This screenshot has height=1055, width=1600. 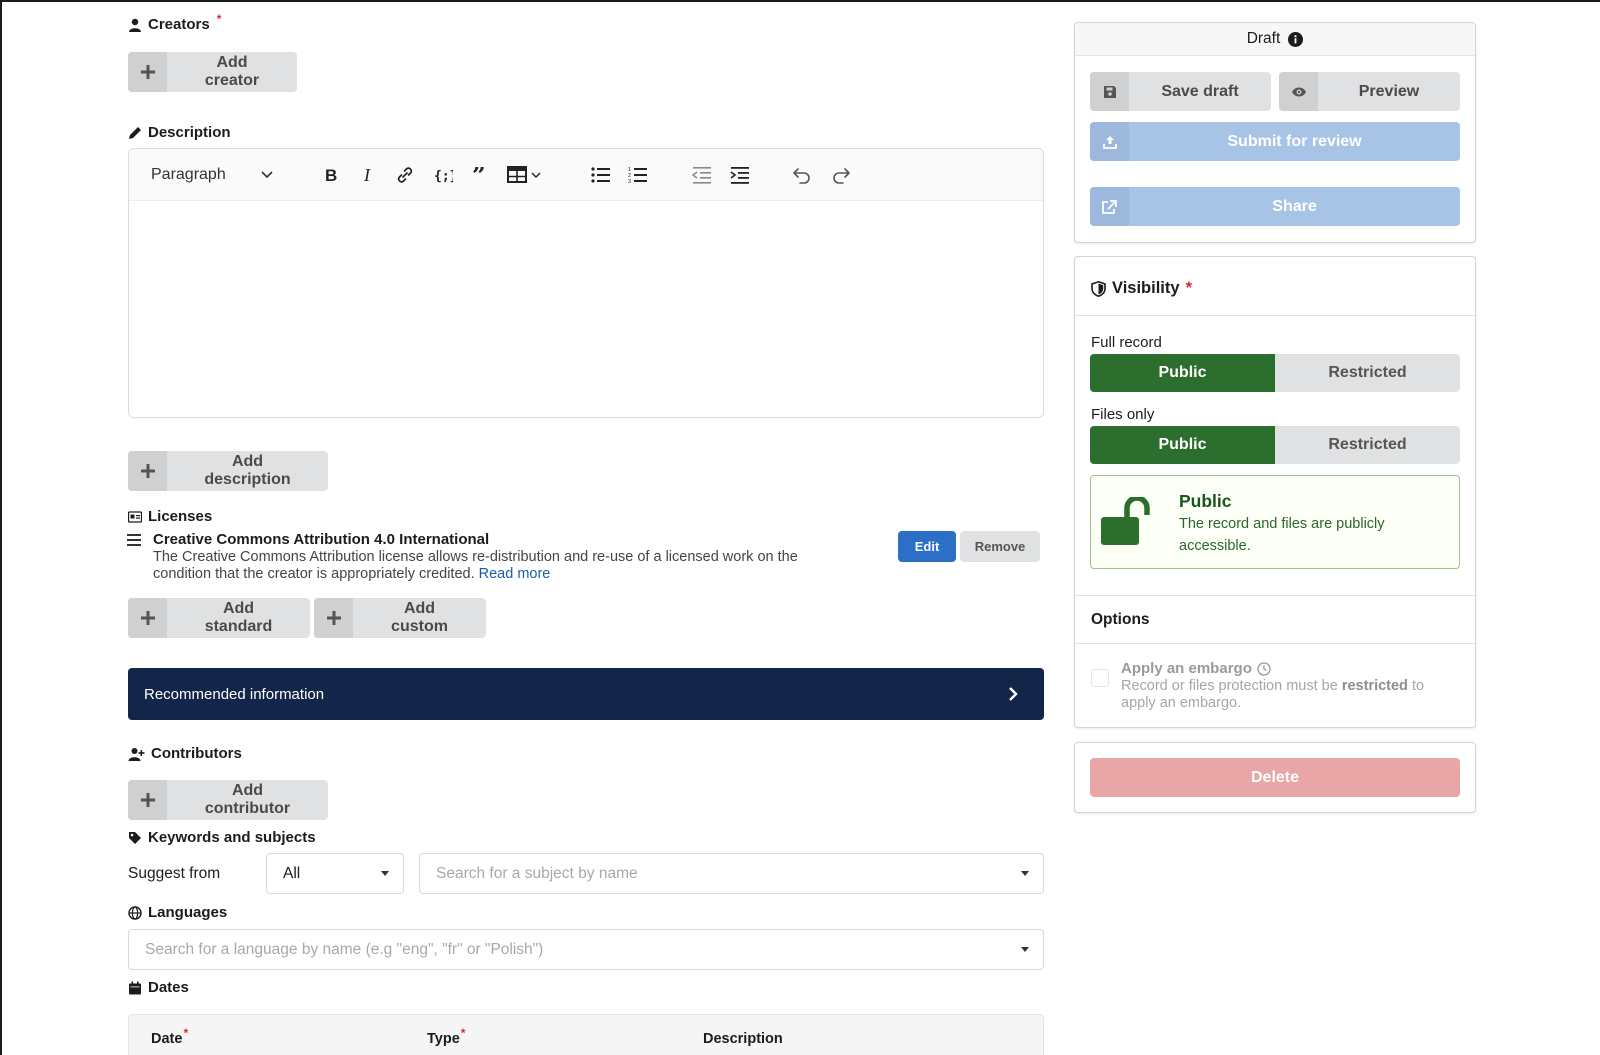 What do you see at coordinates (1000, 546) in the screenshot?
I see `remove-license-button: Remove` at bounding box center [1000, 546].